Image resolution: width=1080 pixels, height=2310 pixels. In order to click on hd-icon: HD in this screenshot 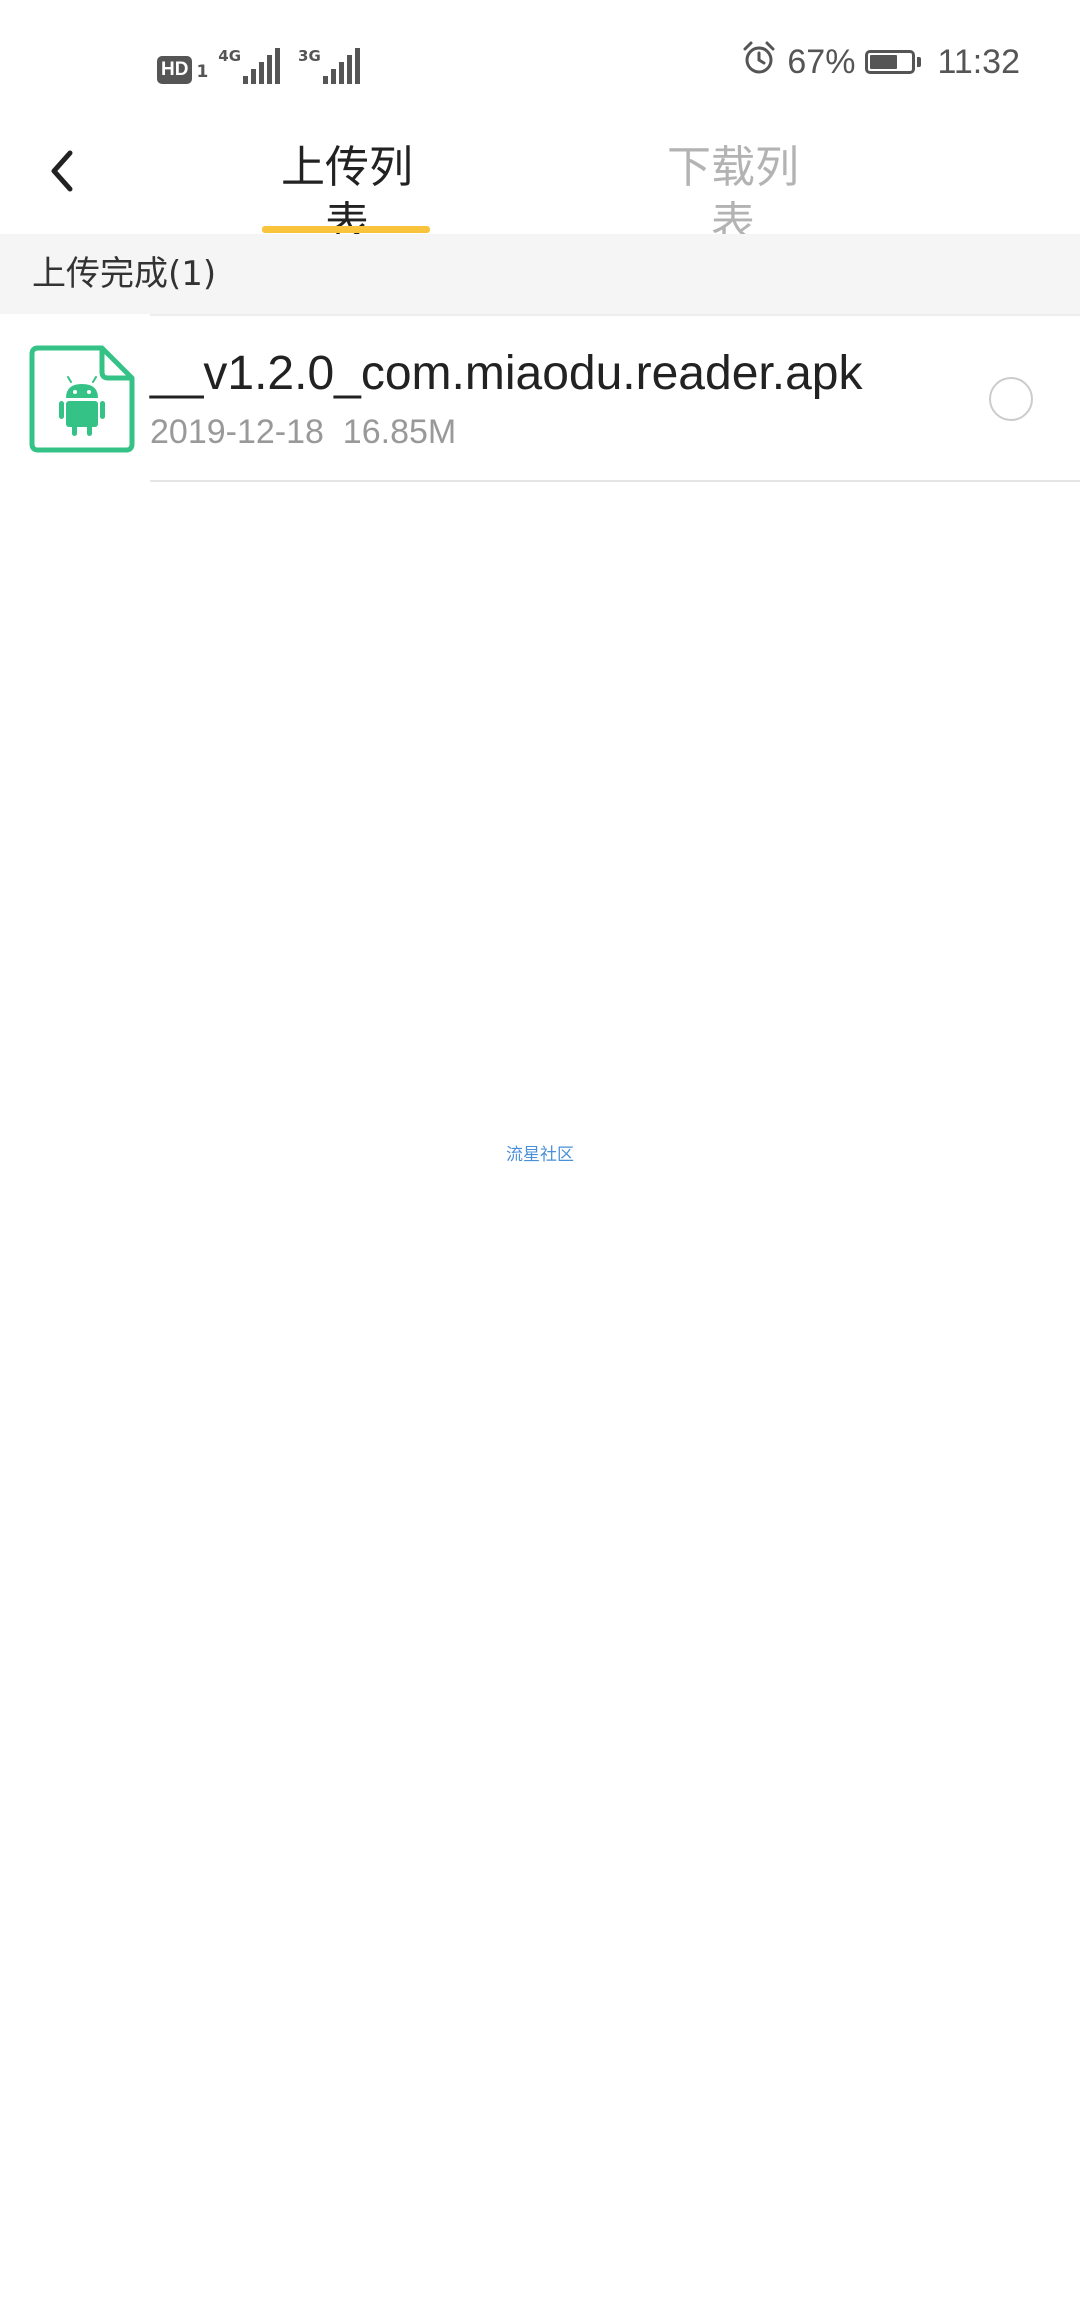, I will do `click(175, 70)`.